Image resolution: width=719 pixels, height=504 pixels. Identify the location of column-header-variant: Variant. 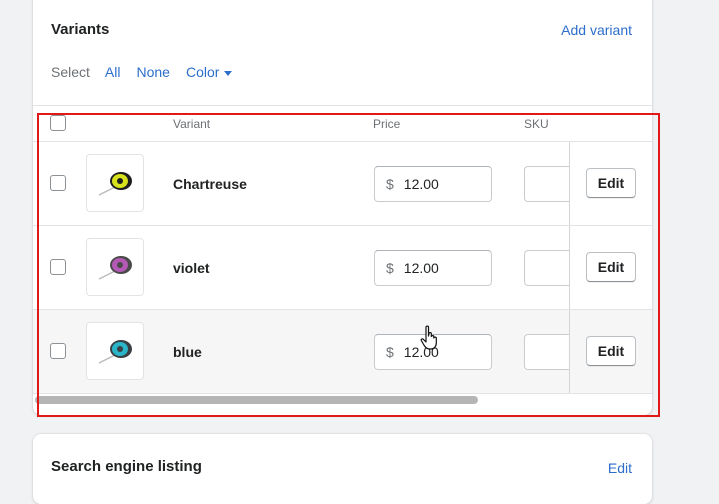
(192, 124).